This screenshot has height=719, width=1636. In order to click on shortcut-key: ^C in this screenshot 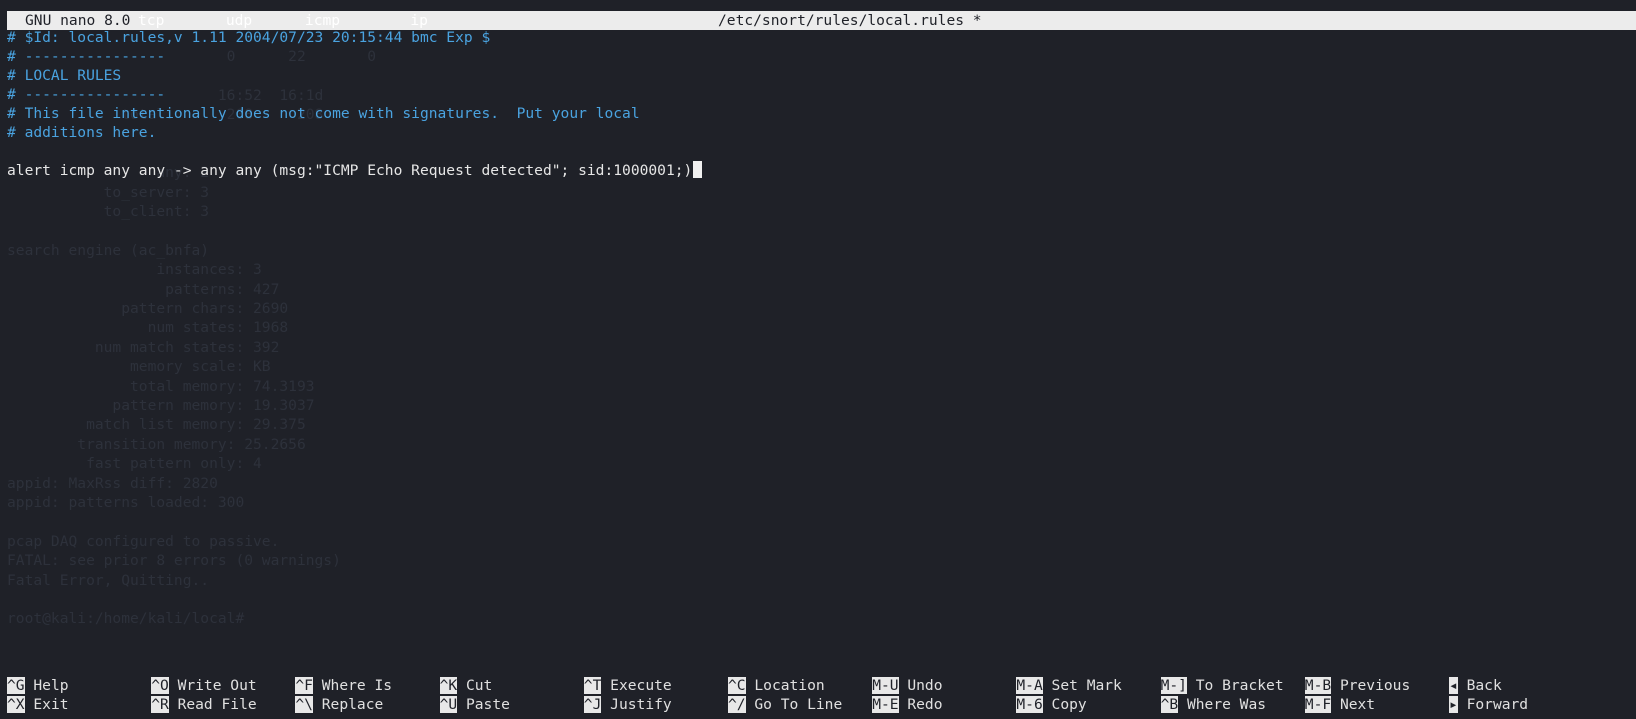, I will do `click(737, 685)`.